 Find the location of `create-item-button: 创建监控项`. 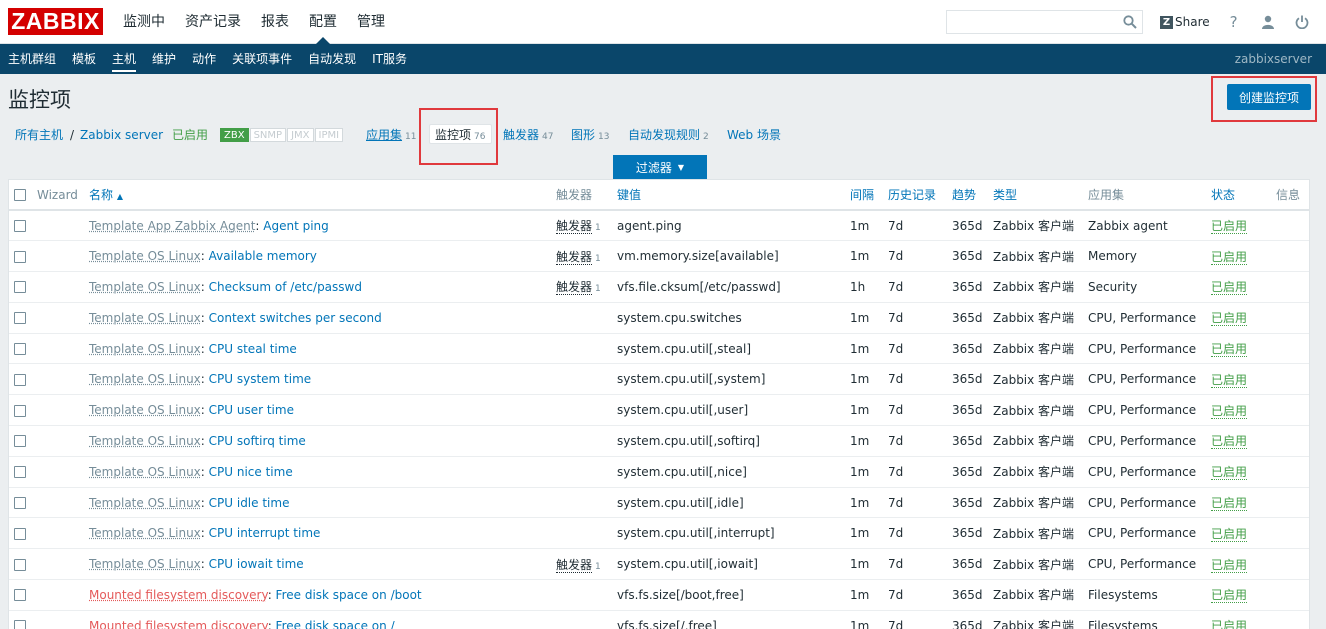

create-item-button: 创建监控项 is located at coordinates (1269, 97).